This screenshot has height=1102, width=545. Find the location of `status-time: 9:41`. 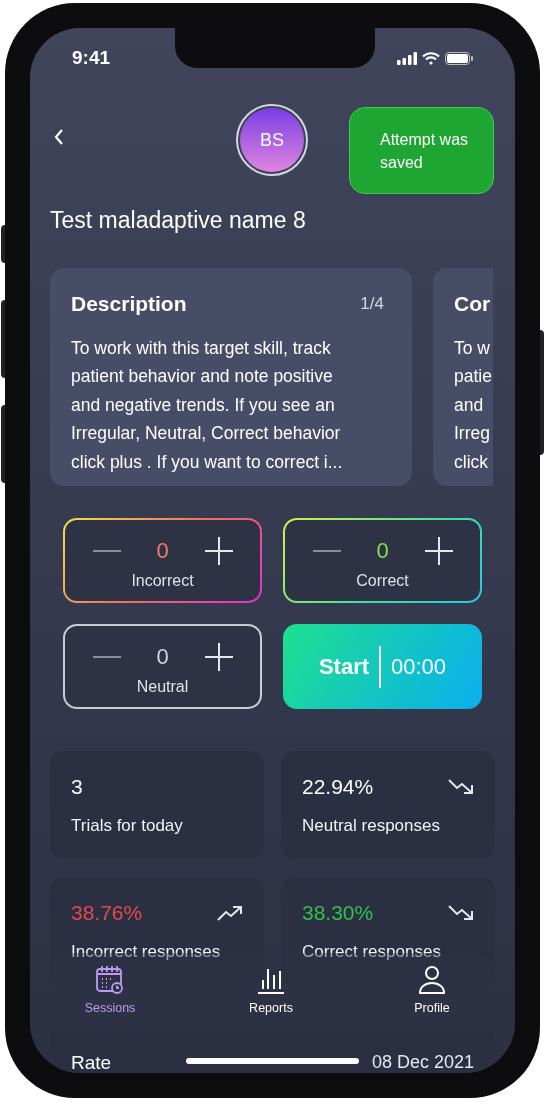

status-time: 9:41 is located at coordinates (91, 57).